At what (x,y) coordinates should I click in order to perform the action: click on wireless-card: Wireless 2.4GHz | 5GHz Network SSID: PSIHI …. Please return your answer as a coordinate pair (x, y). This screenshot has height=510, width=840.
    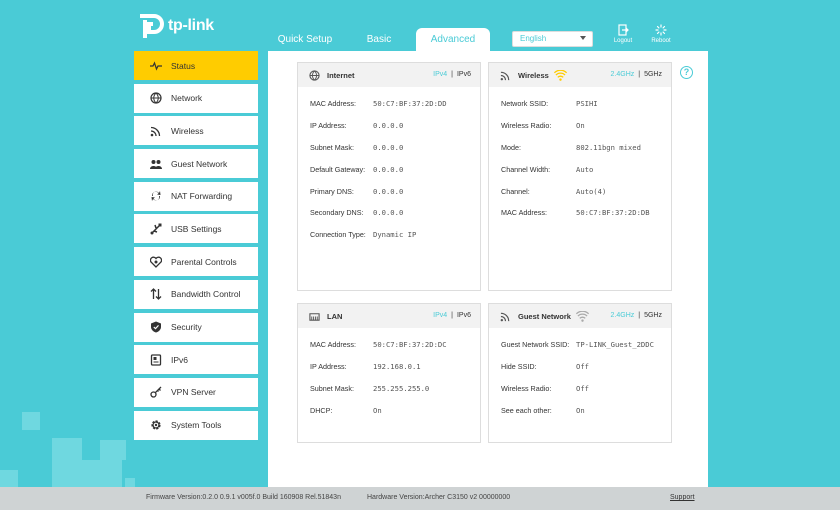
    Looking at the image, I should click on (580, 176).